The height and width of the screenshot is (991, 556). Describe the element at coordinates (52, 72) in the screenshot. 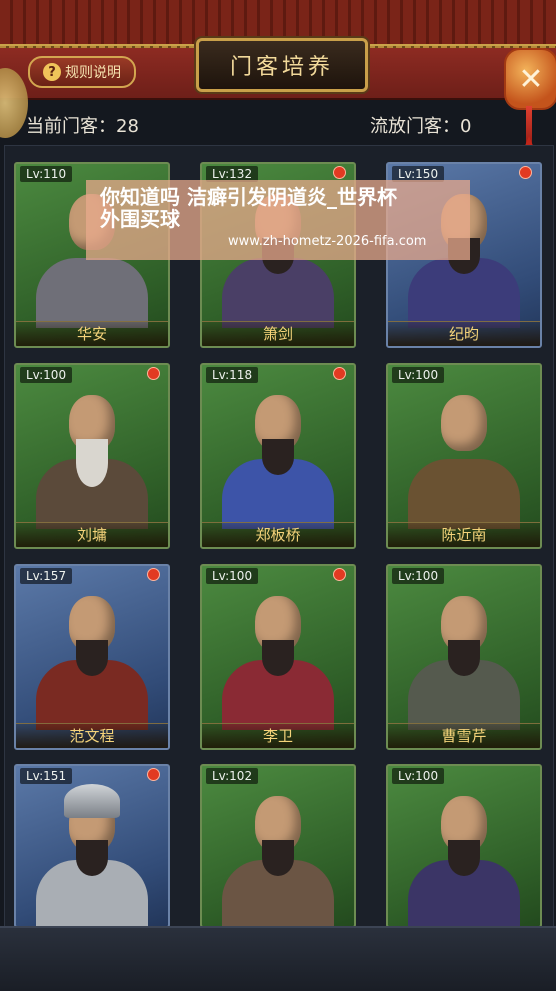

I see `question-icon: ?` at that location.